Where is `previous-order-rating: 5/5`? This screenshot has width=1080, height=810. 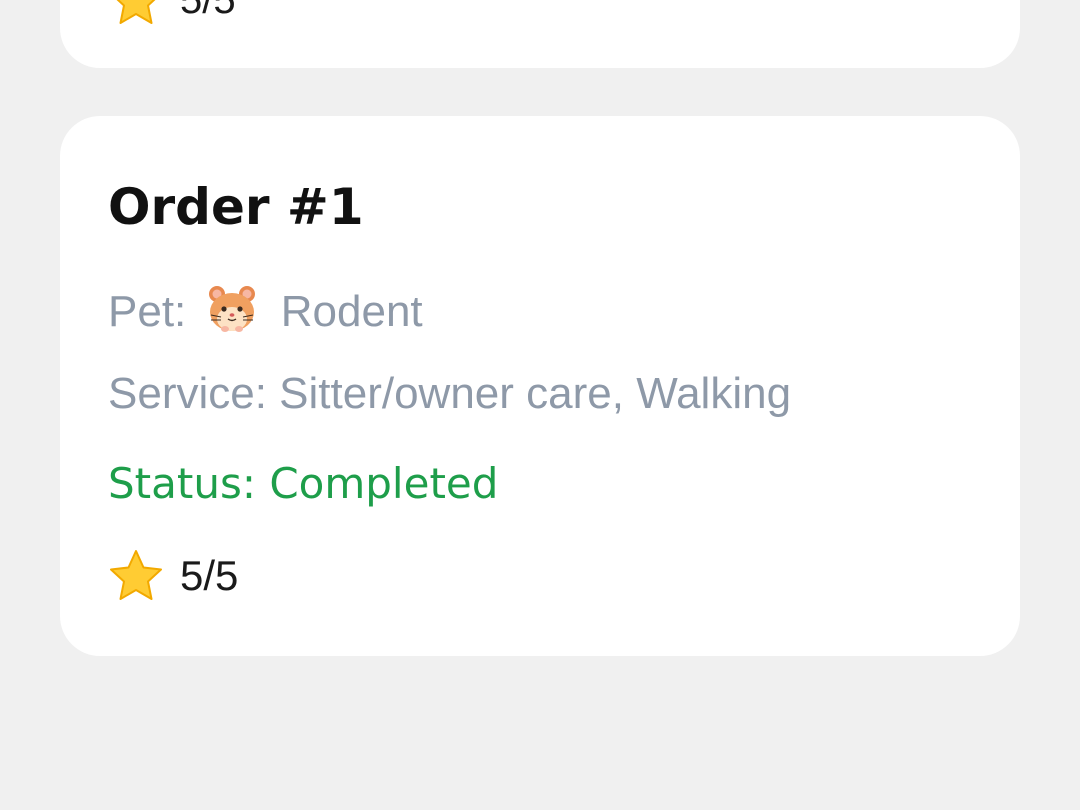
previous-order-rating: 5/5 is located at coordinates (172, 12).